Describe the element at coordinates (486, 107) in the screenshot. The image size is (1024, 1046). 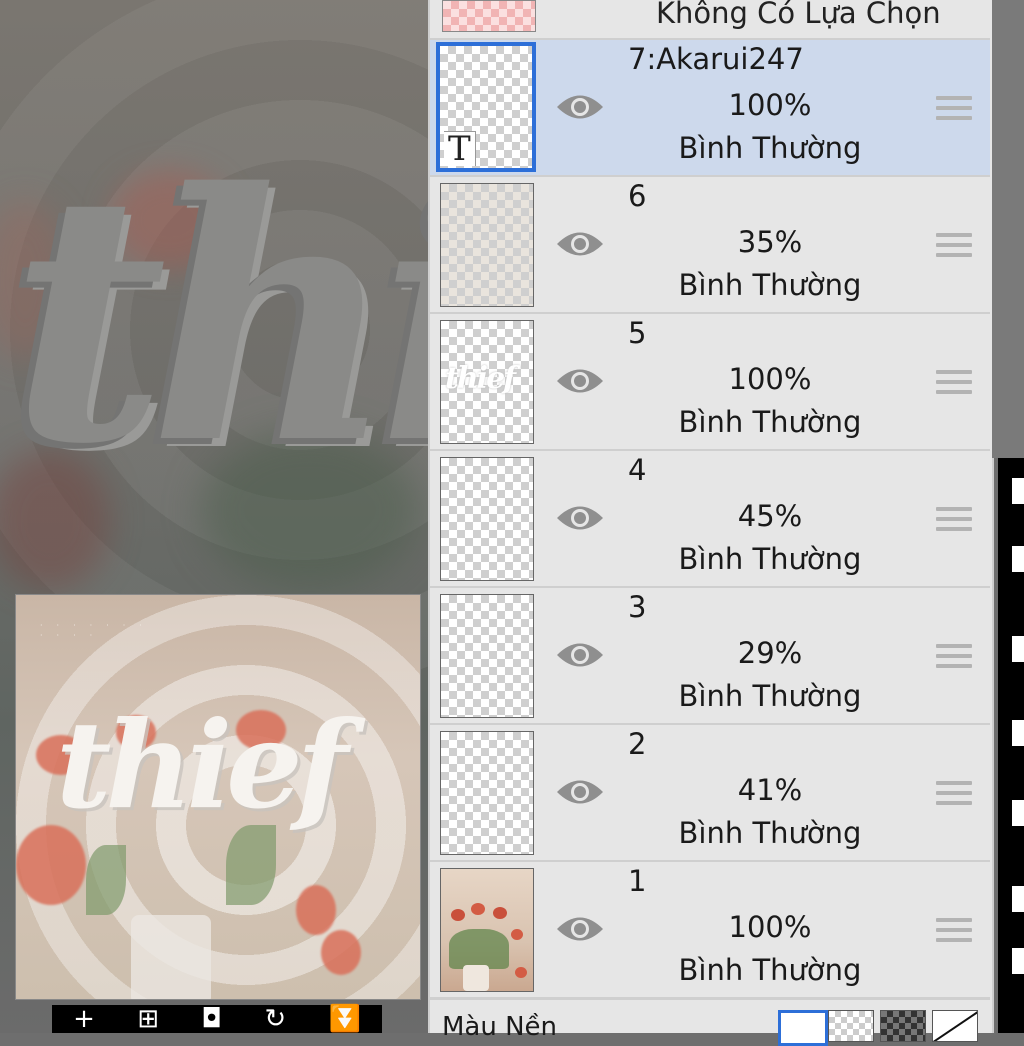
I see `layer-thumbnail: T` at that location.